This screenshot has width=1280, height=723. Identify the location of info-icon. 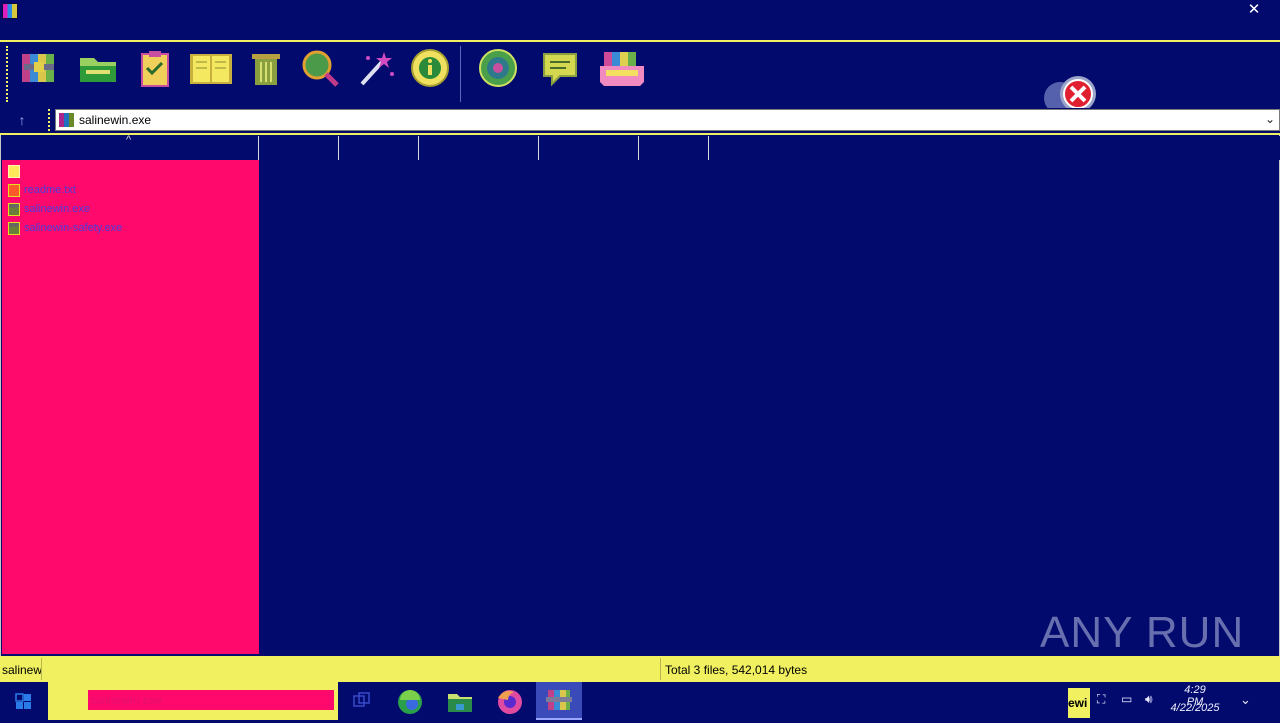
(430, 68).